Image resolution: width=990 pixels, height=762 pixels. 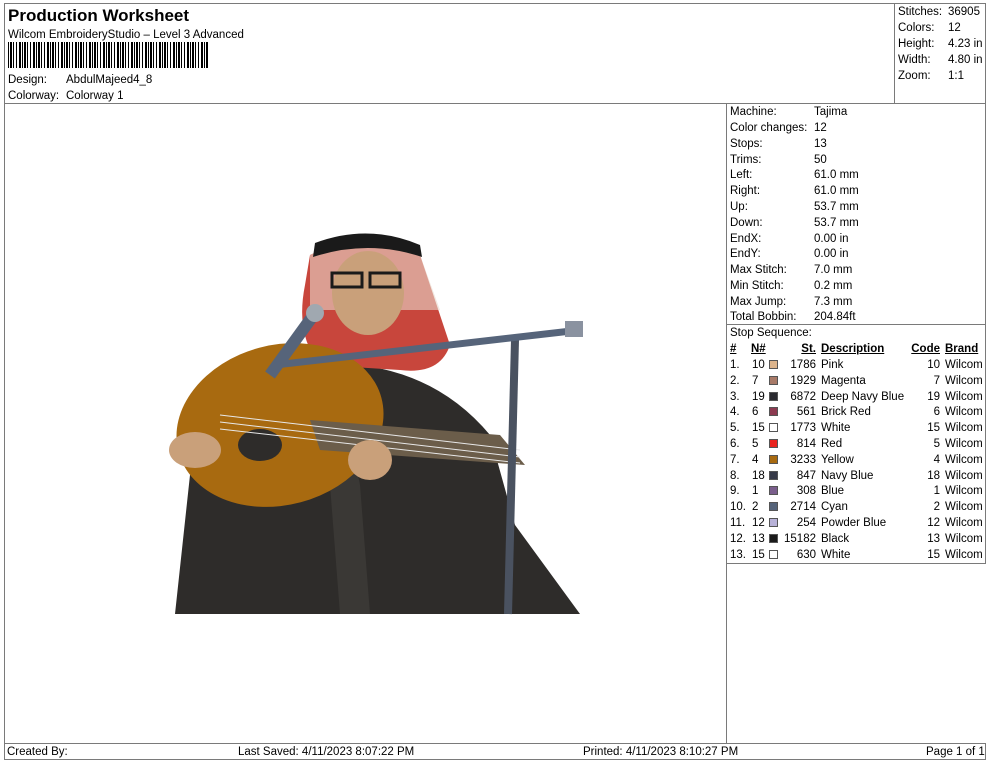 I want to click on stop-cell-description: Deep Navy Blue, so click(x=863, y=397).